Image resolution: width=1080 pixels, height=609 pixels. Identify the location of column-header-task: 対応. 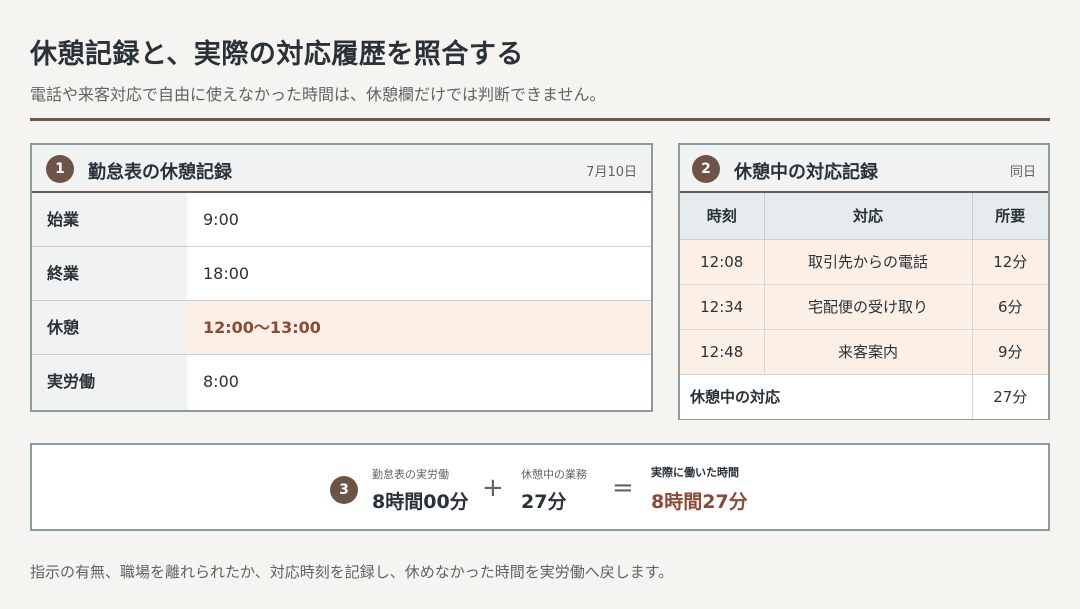
(868, 216).